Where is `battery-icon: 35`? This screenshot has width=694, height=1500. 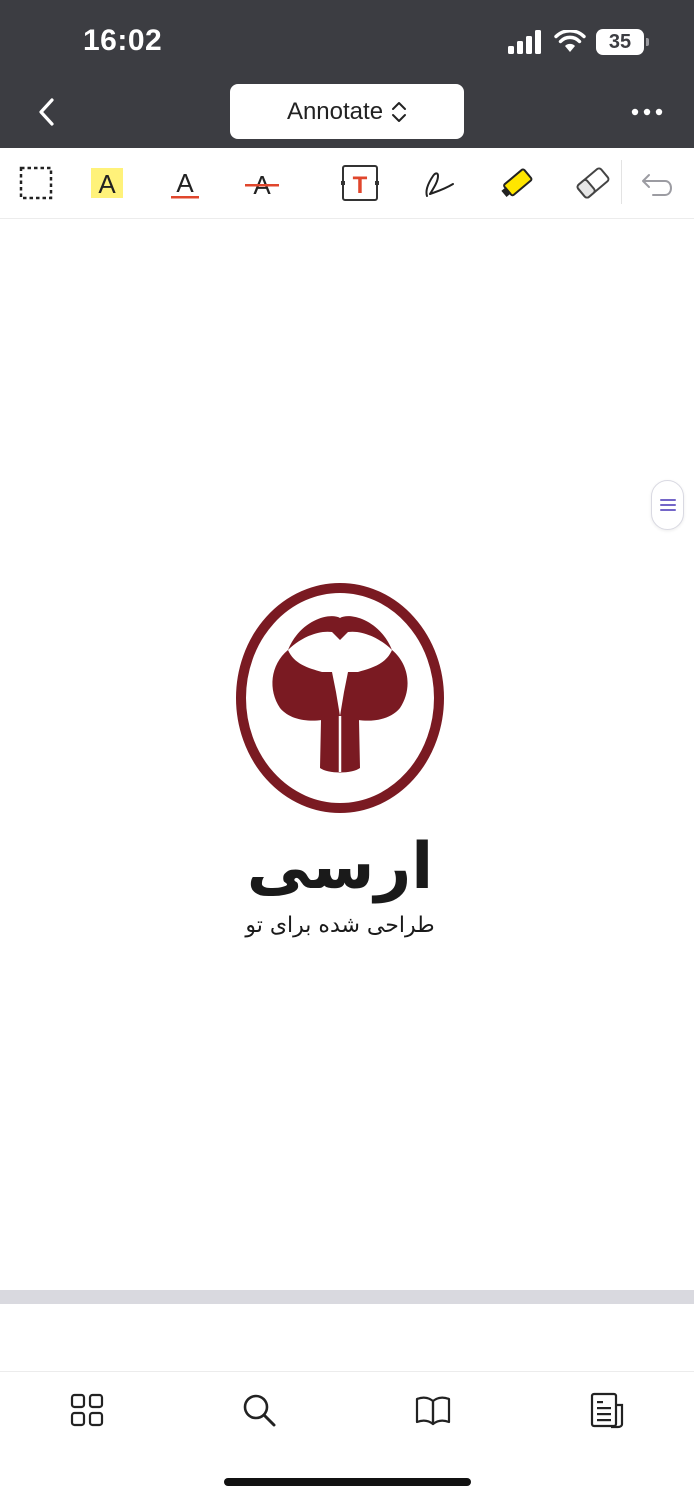 battery-icon: 35 is located at coordinates (622, 42).